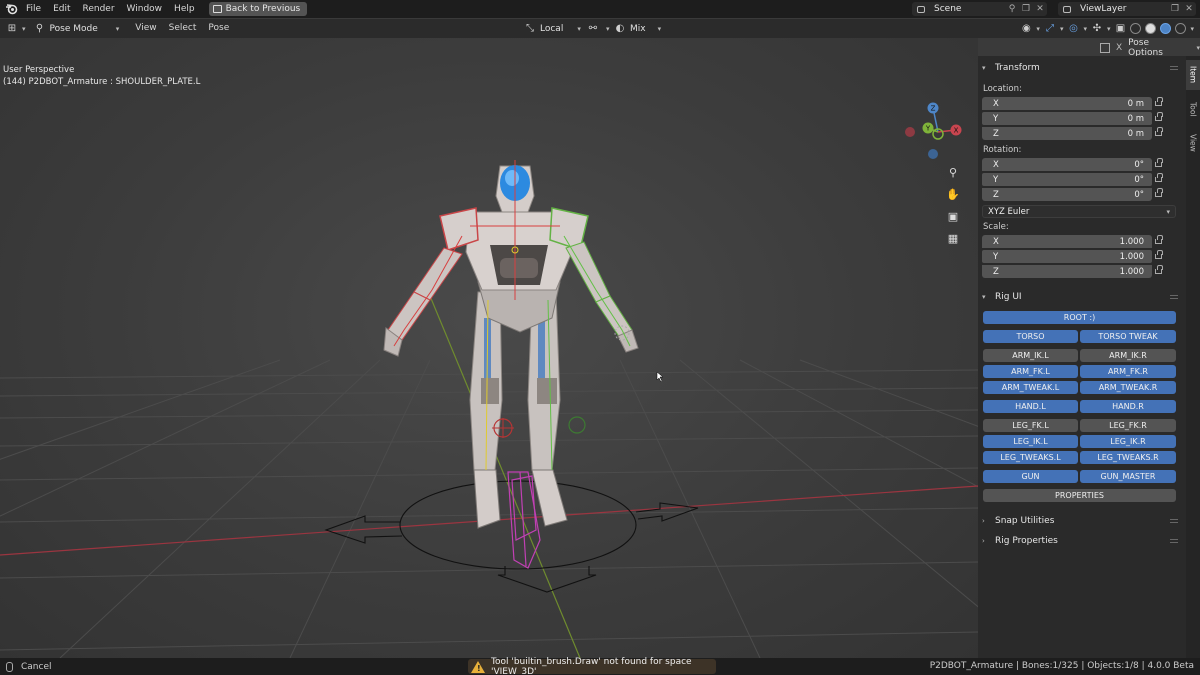 This screenshot has width=1200, height=675. Describe the element at coordinates (145, 9) in the screenshot. I see `menu-window: Window` at that location.